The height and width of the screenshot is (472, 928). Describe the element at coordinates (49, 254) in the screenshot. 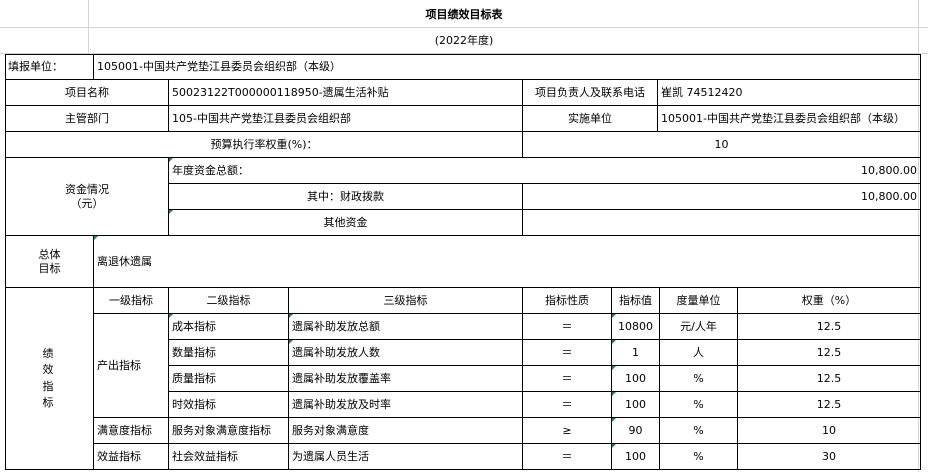

I see `overall-goal-label-line1: 总体` at that location.